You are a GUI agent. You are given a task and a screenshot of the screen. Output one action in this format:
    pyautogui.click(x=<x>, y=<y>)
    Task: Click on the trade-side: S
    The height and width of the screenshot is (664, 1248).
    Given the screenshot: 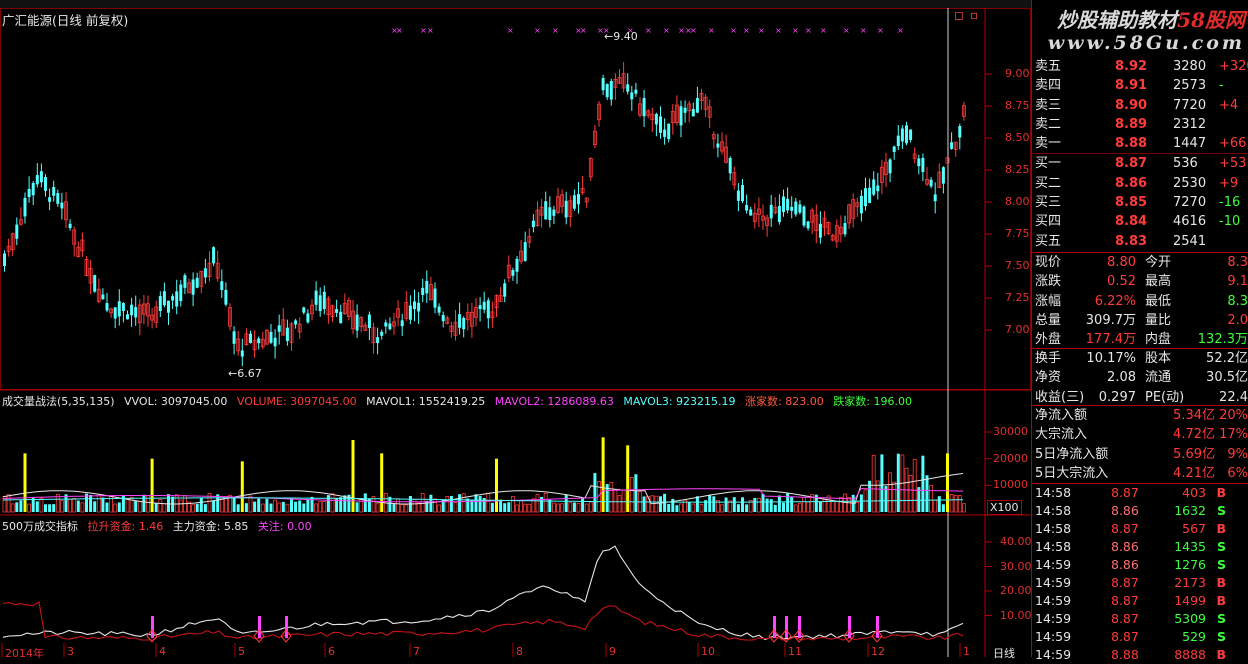 What is the action you would take?
    pyautogui.click(x=1221, y=636)
    